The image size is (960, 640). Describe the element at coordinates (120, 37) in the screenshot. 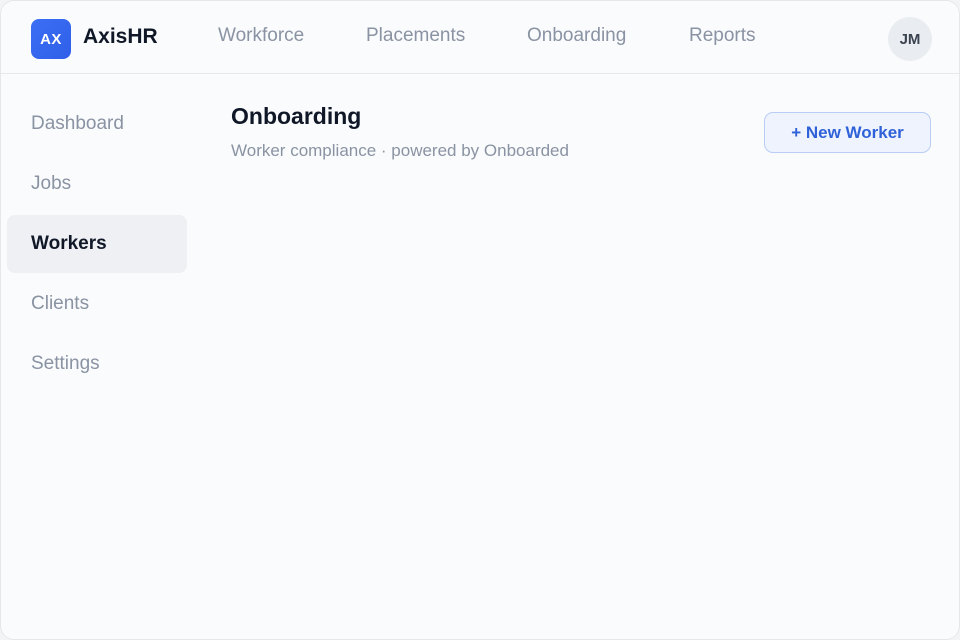

I see `brand-name: AxisHR` at that location.